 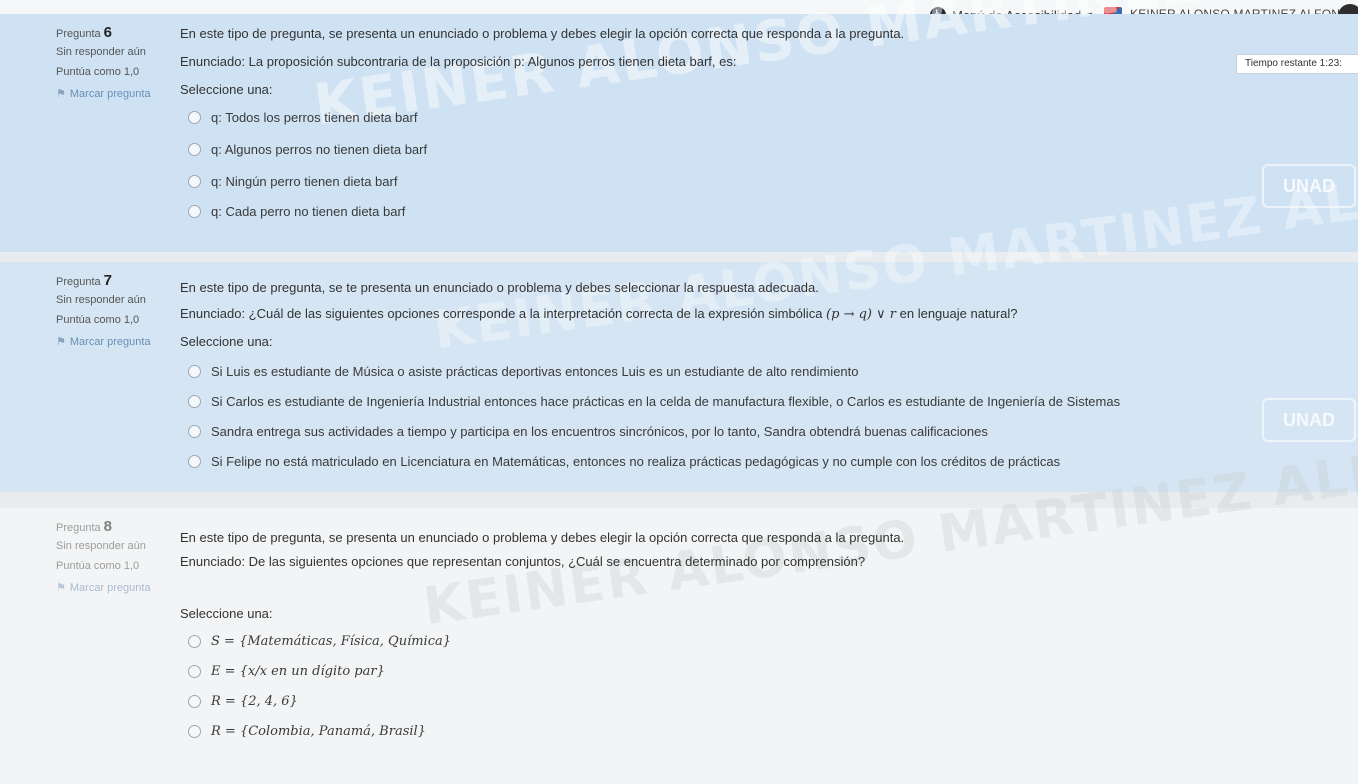 What do you see at coordinates (834, 69) in the screenshot?
I see `watermark: KEINER ALONSO MARTINEZ ALFONSO` at bounding box center [834, 69].